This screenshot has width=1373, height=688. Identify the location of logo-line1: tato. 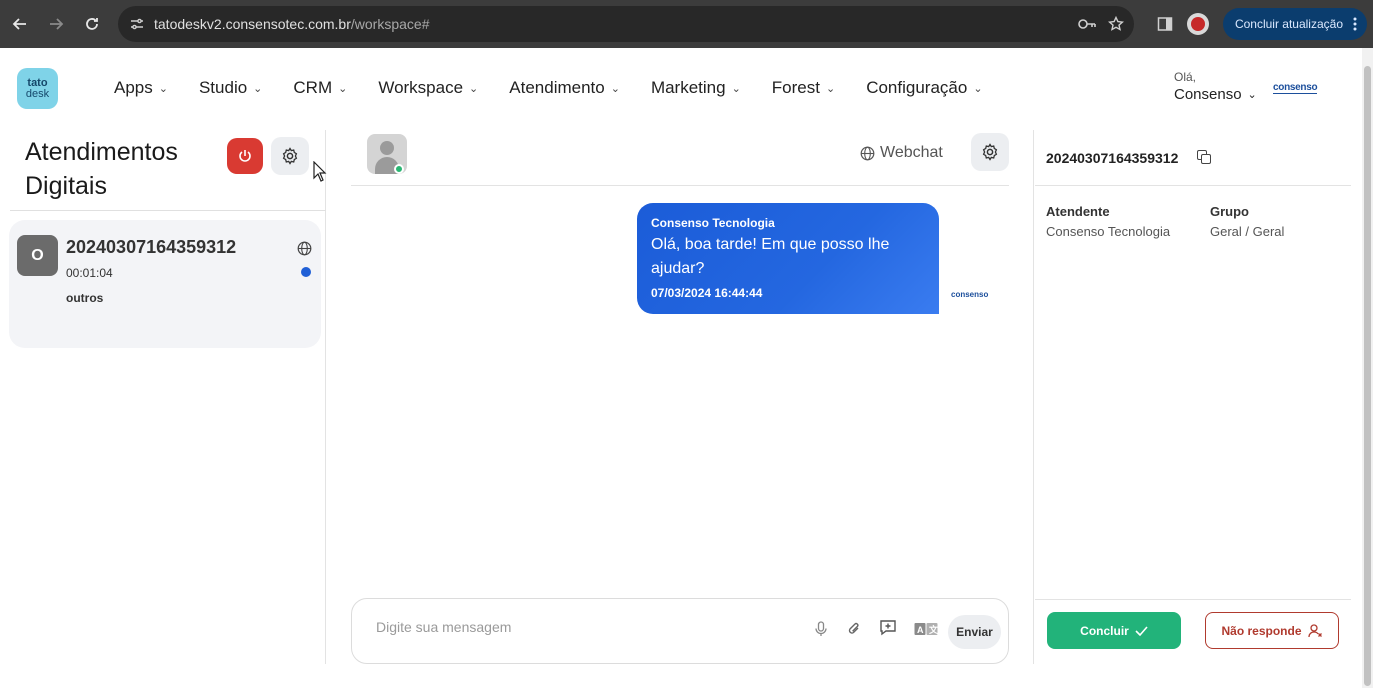
(37, 82).